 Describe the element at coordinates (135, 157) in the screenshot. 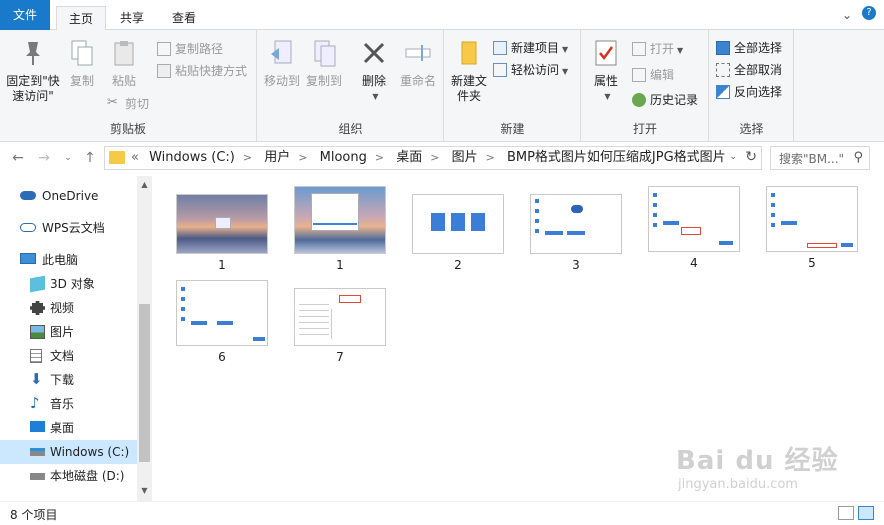

I see `breadcrumb-overflow-icon: «` at that location.